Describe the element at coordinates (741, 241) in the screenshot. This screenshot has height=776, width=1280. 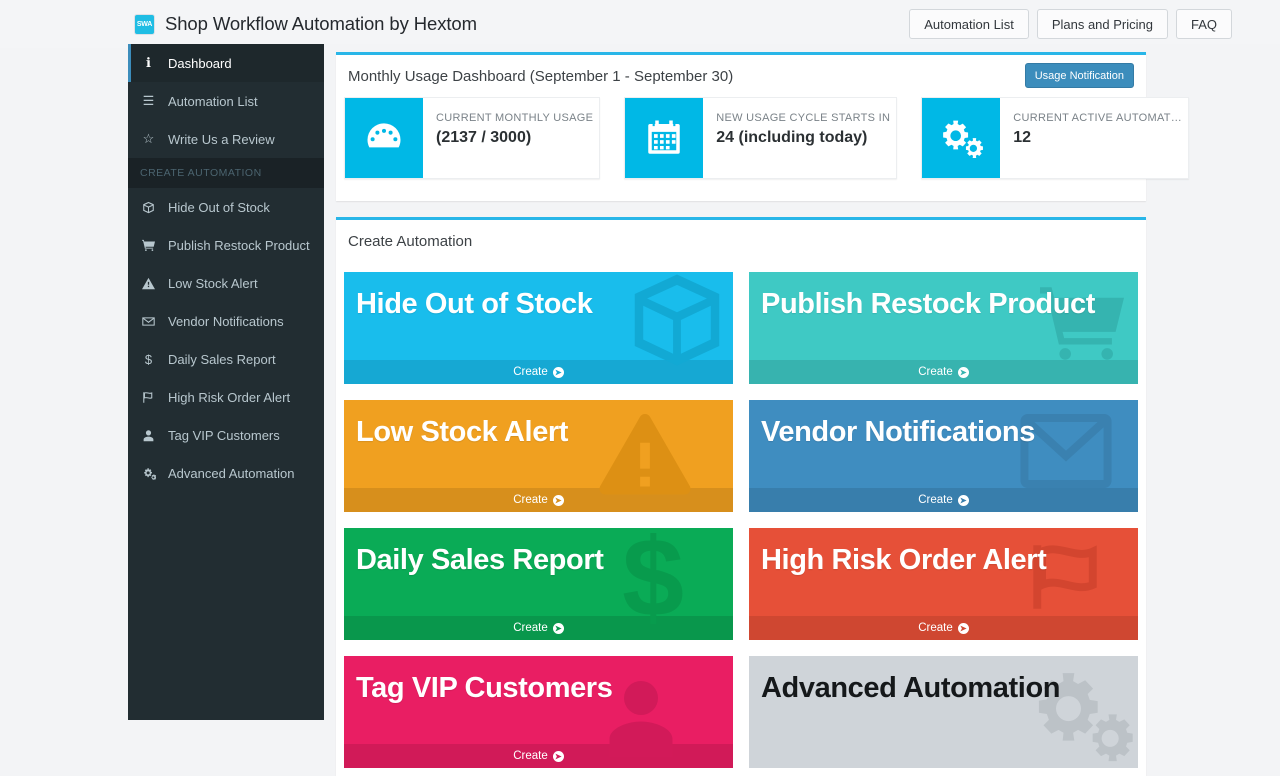
I see `create-automation-header: Create Automation` at that location.